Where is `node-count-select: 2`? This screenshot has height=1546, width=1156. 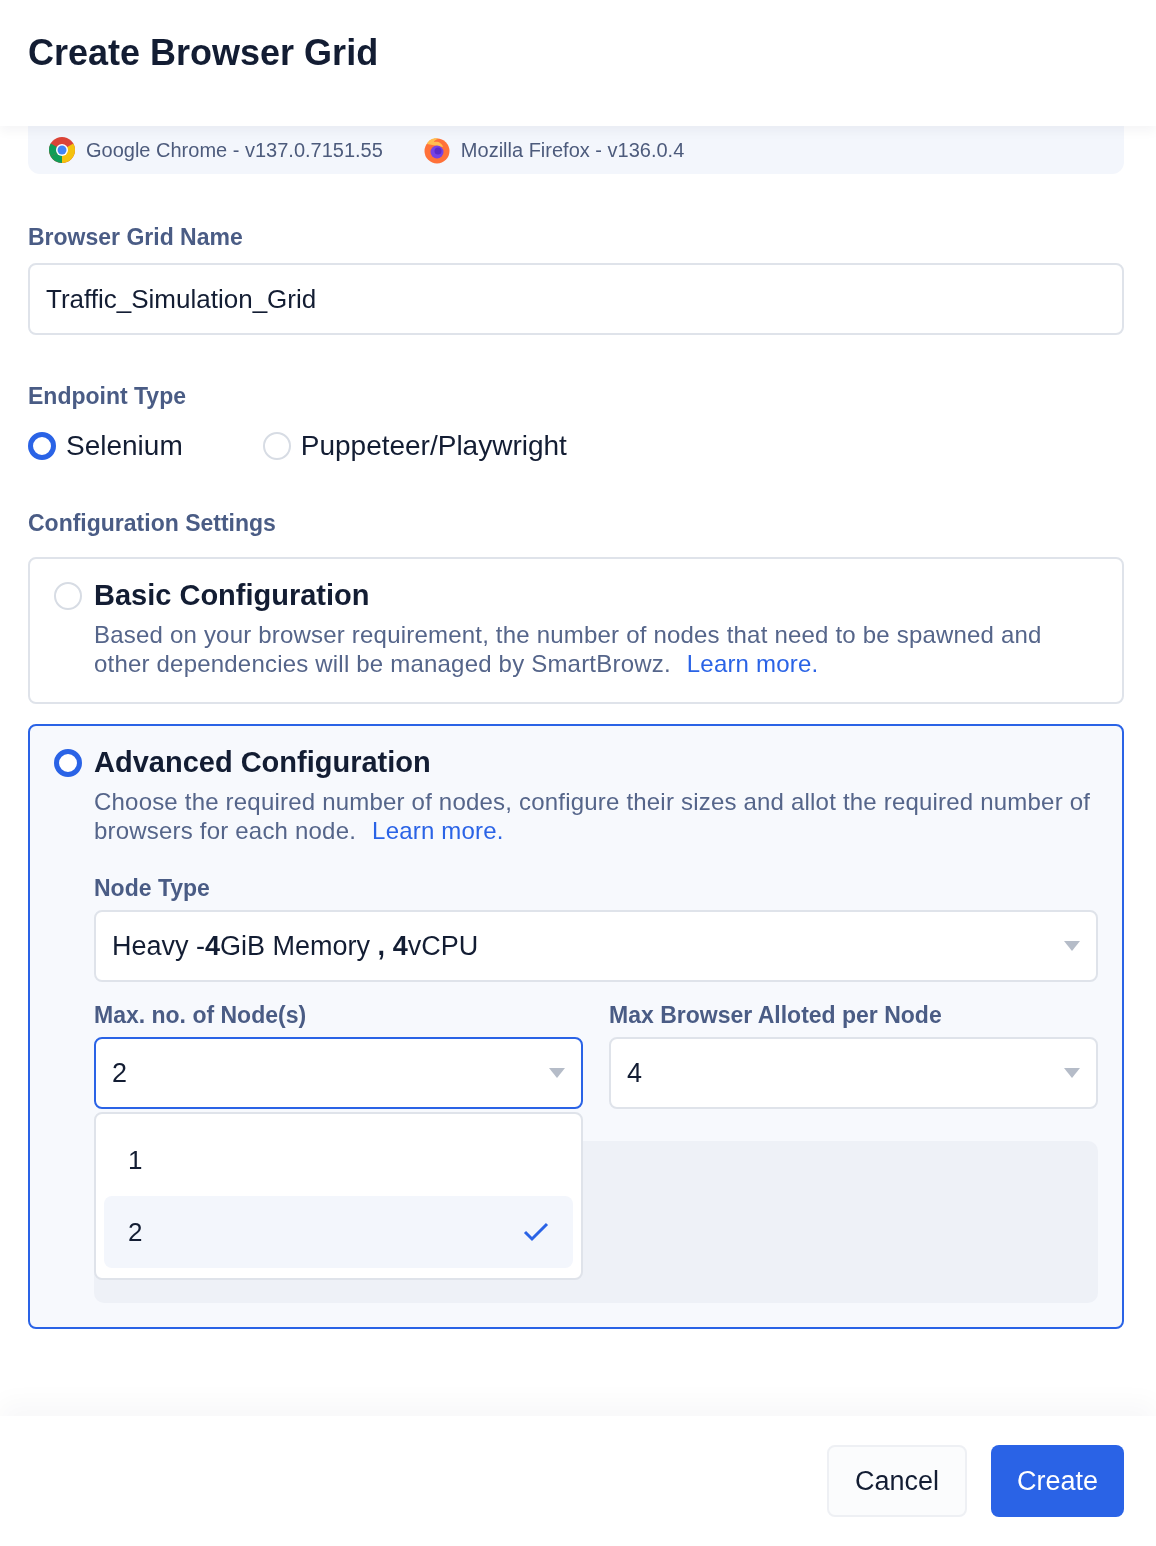
node-count-select: 2 is located at coordinates (338, 1073).